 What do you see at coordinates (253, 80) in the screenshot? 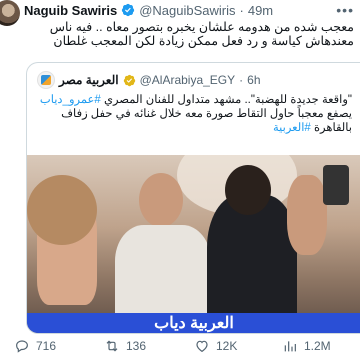
I see `quoted-time: 6h` at bounding box center [253, 80].